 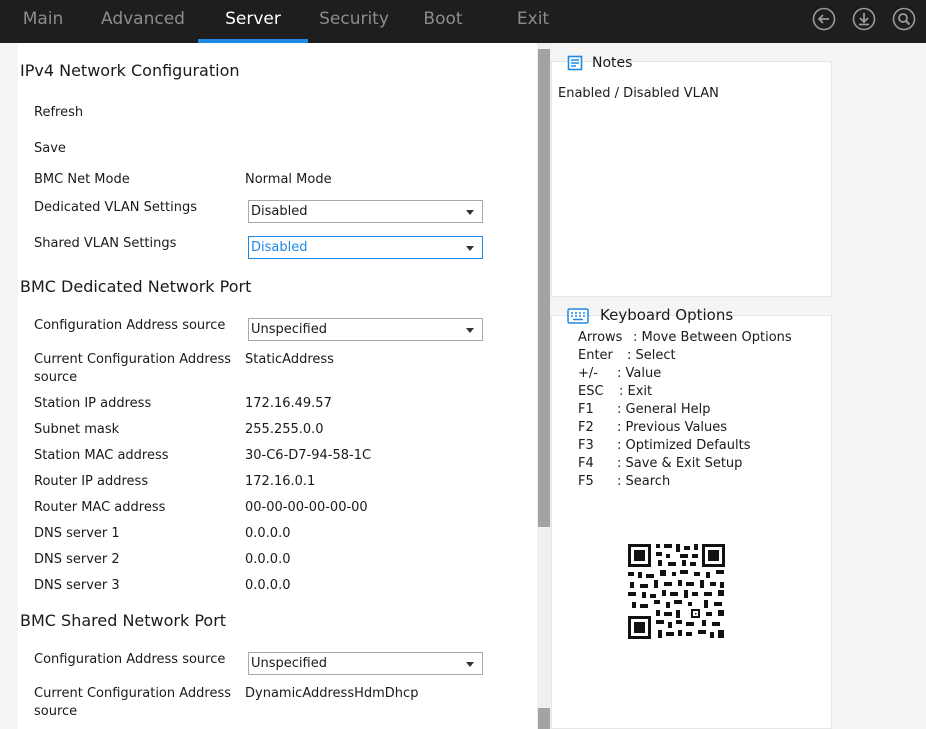 I want to click on tab-boot: Boot, so click(x=443, y=21).